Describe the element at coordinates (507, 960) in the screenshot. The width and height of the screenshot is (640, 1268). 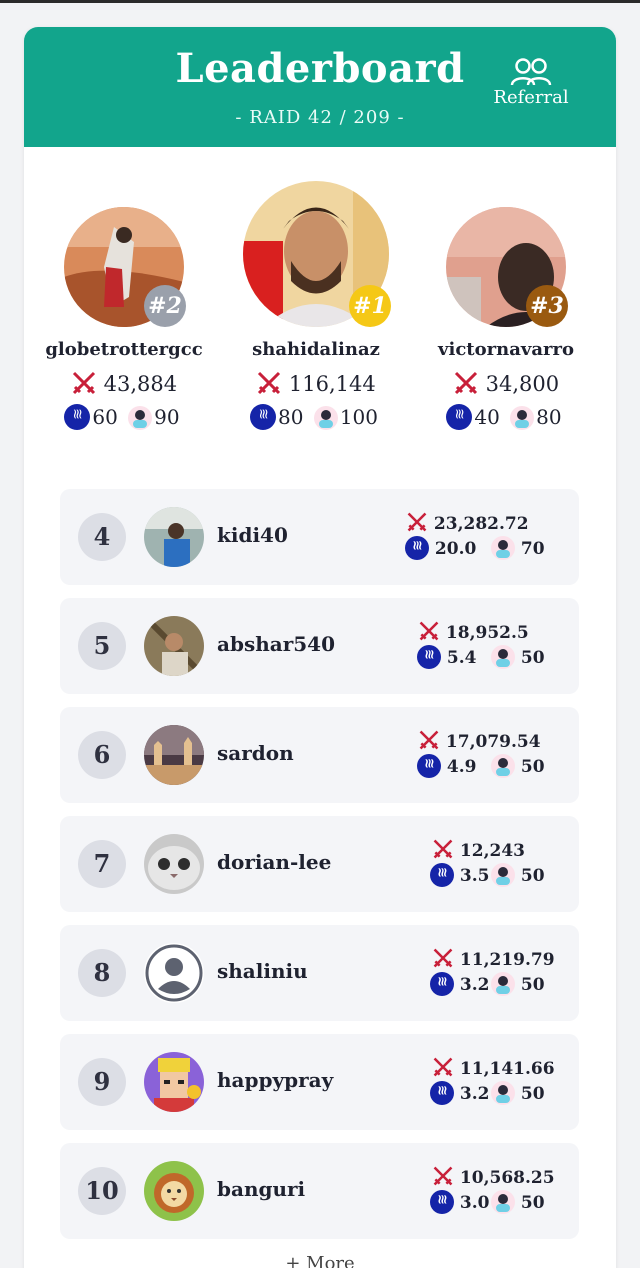
I see `score-value: 11,219.79` at that location.